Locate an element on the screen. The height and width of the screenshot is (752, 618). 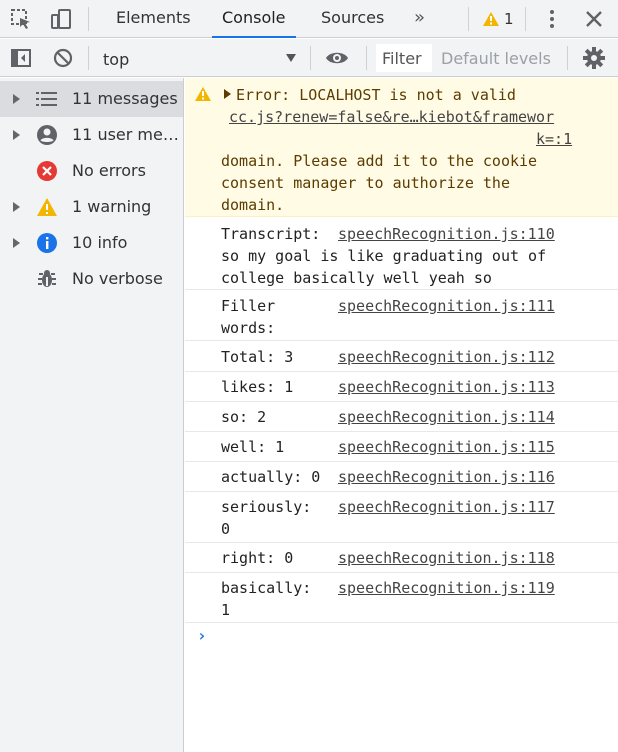
list-icon is located at coordinates (47, 99).